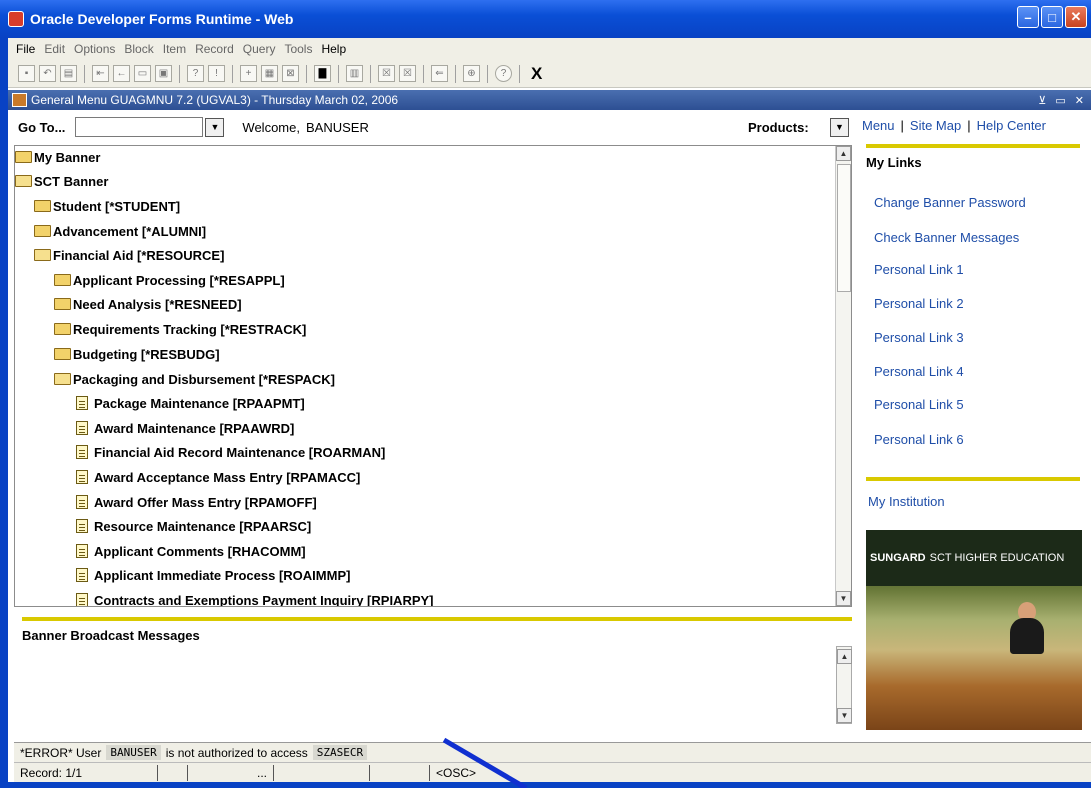 The width and height of the screenshot is (1091, 788). Describe the element at coordinates (919, 371) in the screenshot. I see `personal-link-4: Personal Link 4` at that location.